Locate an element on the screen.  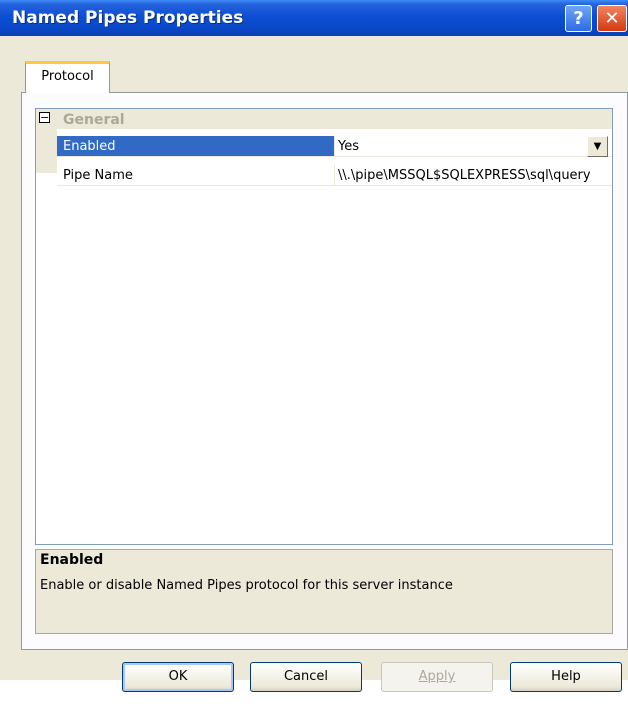
property-name: Enabled is located at coordinates (196, 146).